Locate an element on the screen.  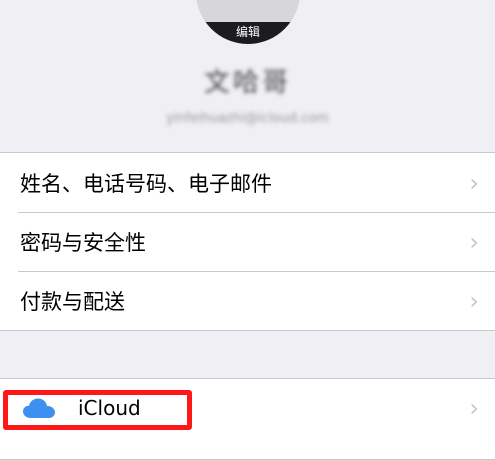
avatar-edit-label: 编辑 is located at coordinates (248, 33).